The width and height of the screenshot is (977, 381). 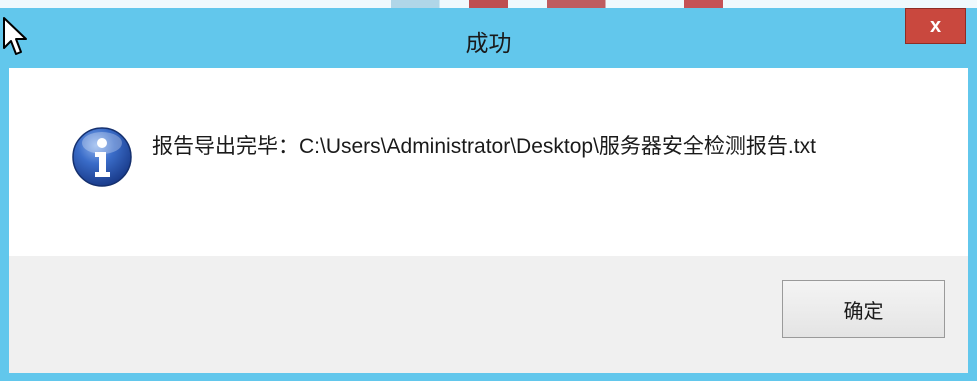 I want to click on close-icon: x, so click(x=935, y=25).